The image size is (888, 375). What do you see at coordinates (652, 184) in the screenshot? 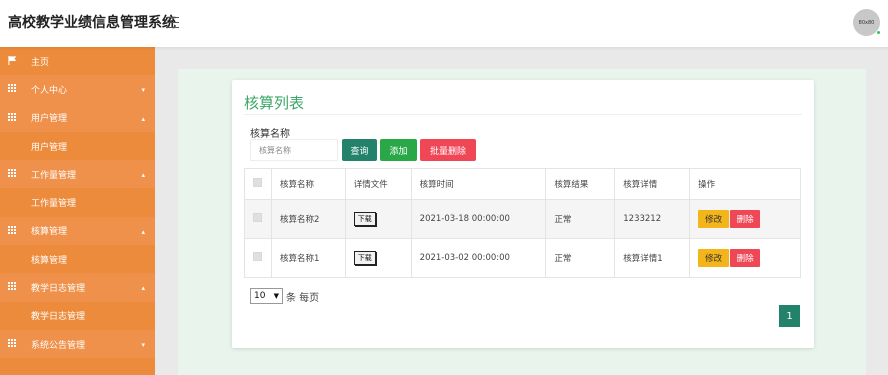
I see `column-header: 核算详情` at bounding box center [652, 184].